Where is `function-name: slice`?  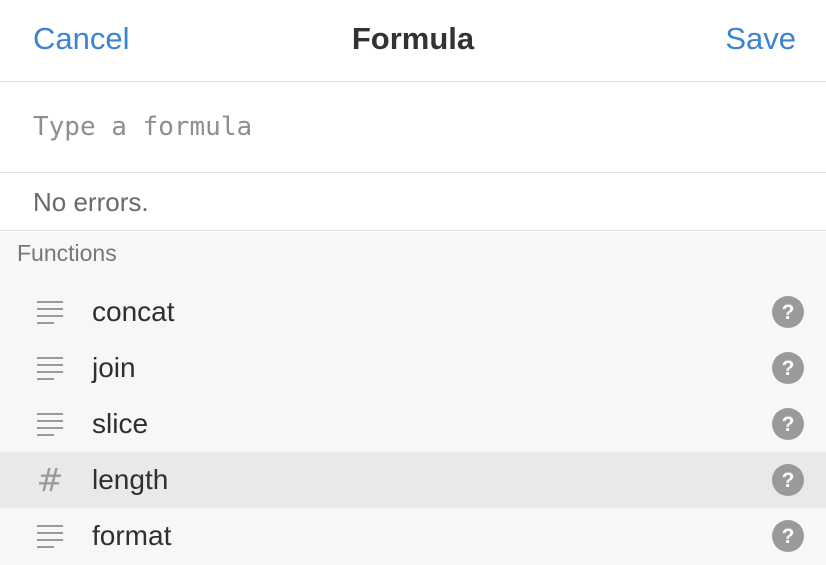 function-name: slice is located at coordinates (120, 423).